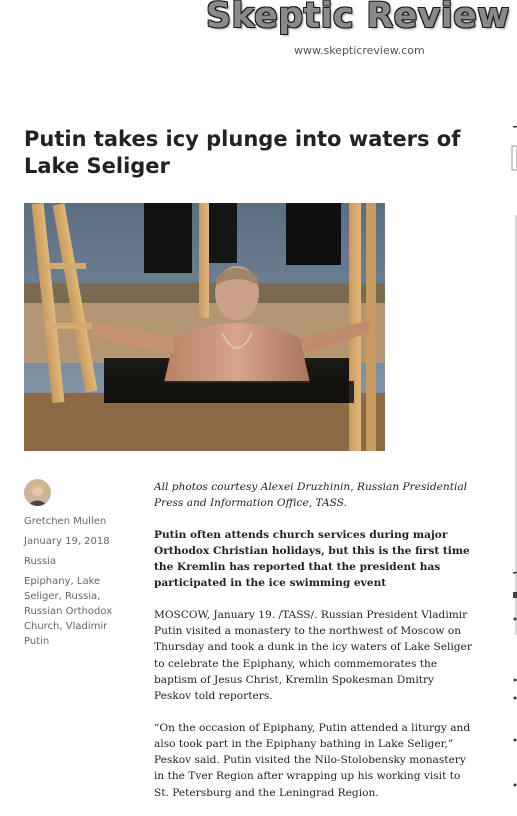 This screenshot has height=816, width=517. I want to click on avatar-icon, so click(37, 492).